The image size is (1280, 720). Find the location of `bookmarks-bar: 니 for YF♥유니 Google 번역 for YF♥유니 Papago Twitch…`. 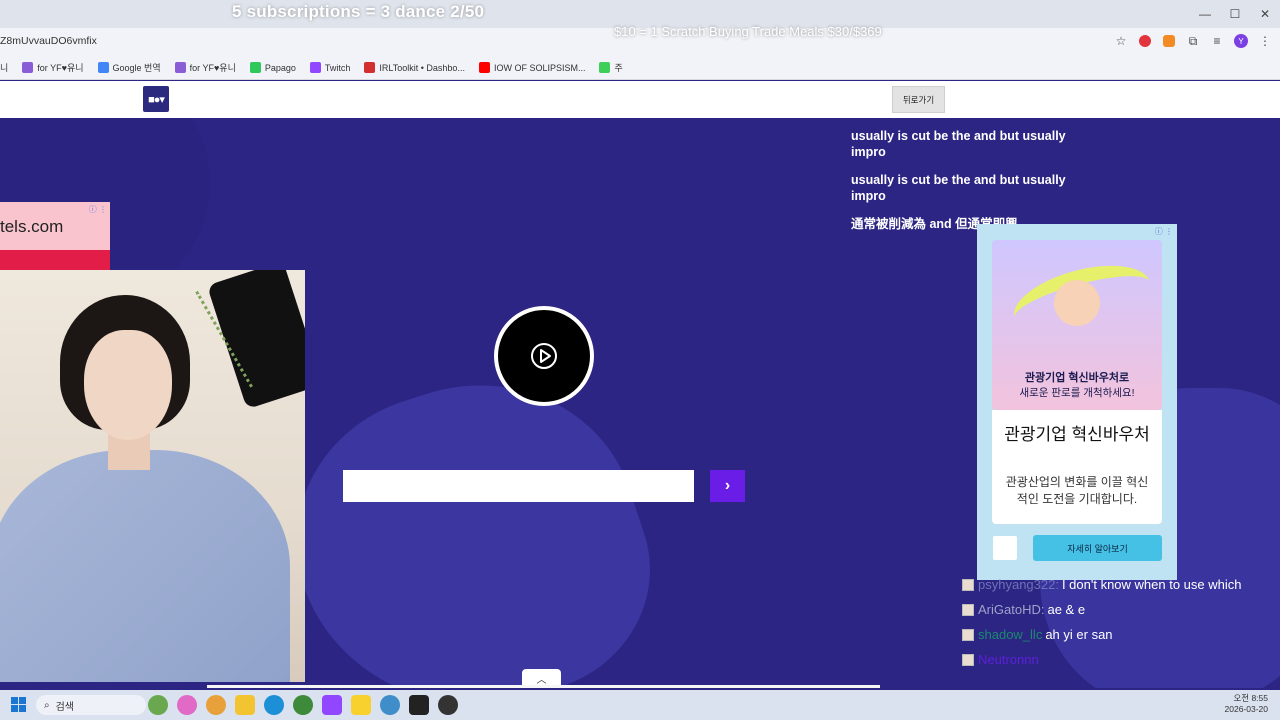

bookmarks-bar: 니 for YF♥유니 Google 번역 for YF♥유니 Papago Twitch… is located at coordinates (640, 68).